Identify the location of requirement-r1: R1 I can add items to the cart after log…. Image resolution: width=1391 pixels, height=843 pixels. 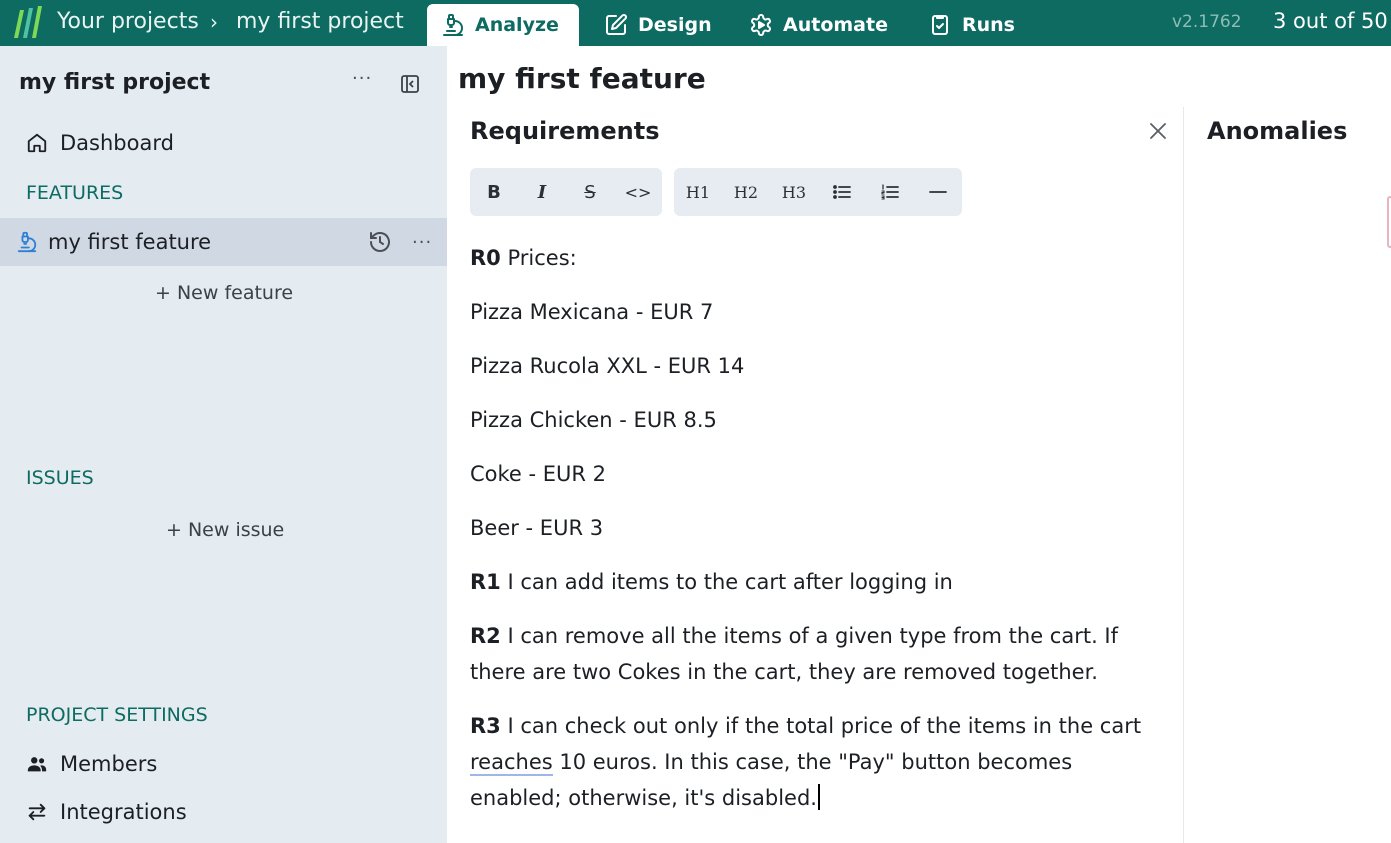
(820, 582).